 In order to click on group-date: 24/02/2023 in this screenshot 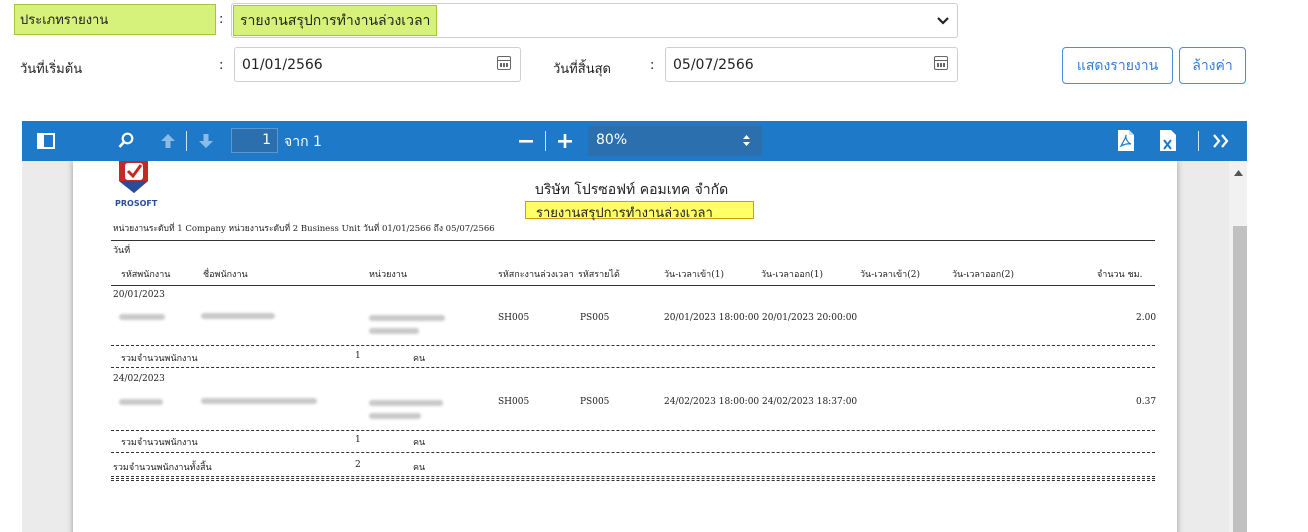, I will do `click(139, 379)`.